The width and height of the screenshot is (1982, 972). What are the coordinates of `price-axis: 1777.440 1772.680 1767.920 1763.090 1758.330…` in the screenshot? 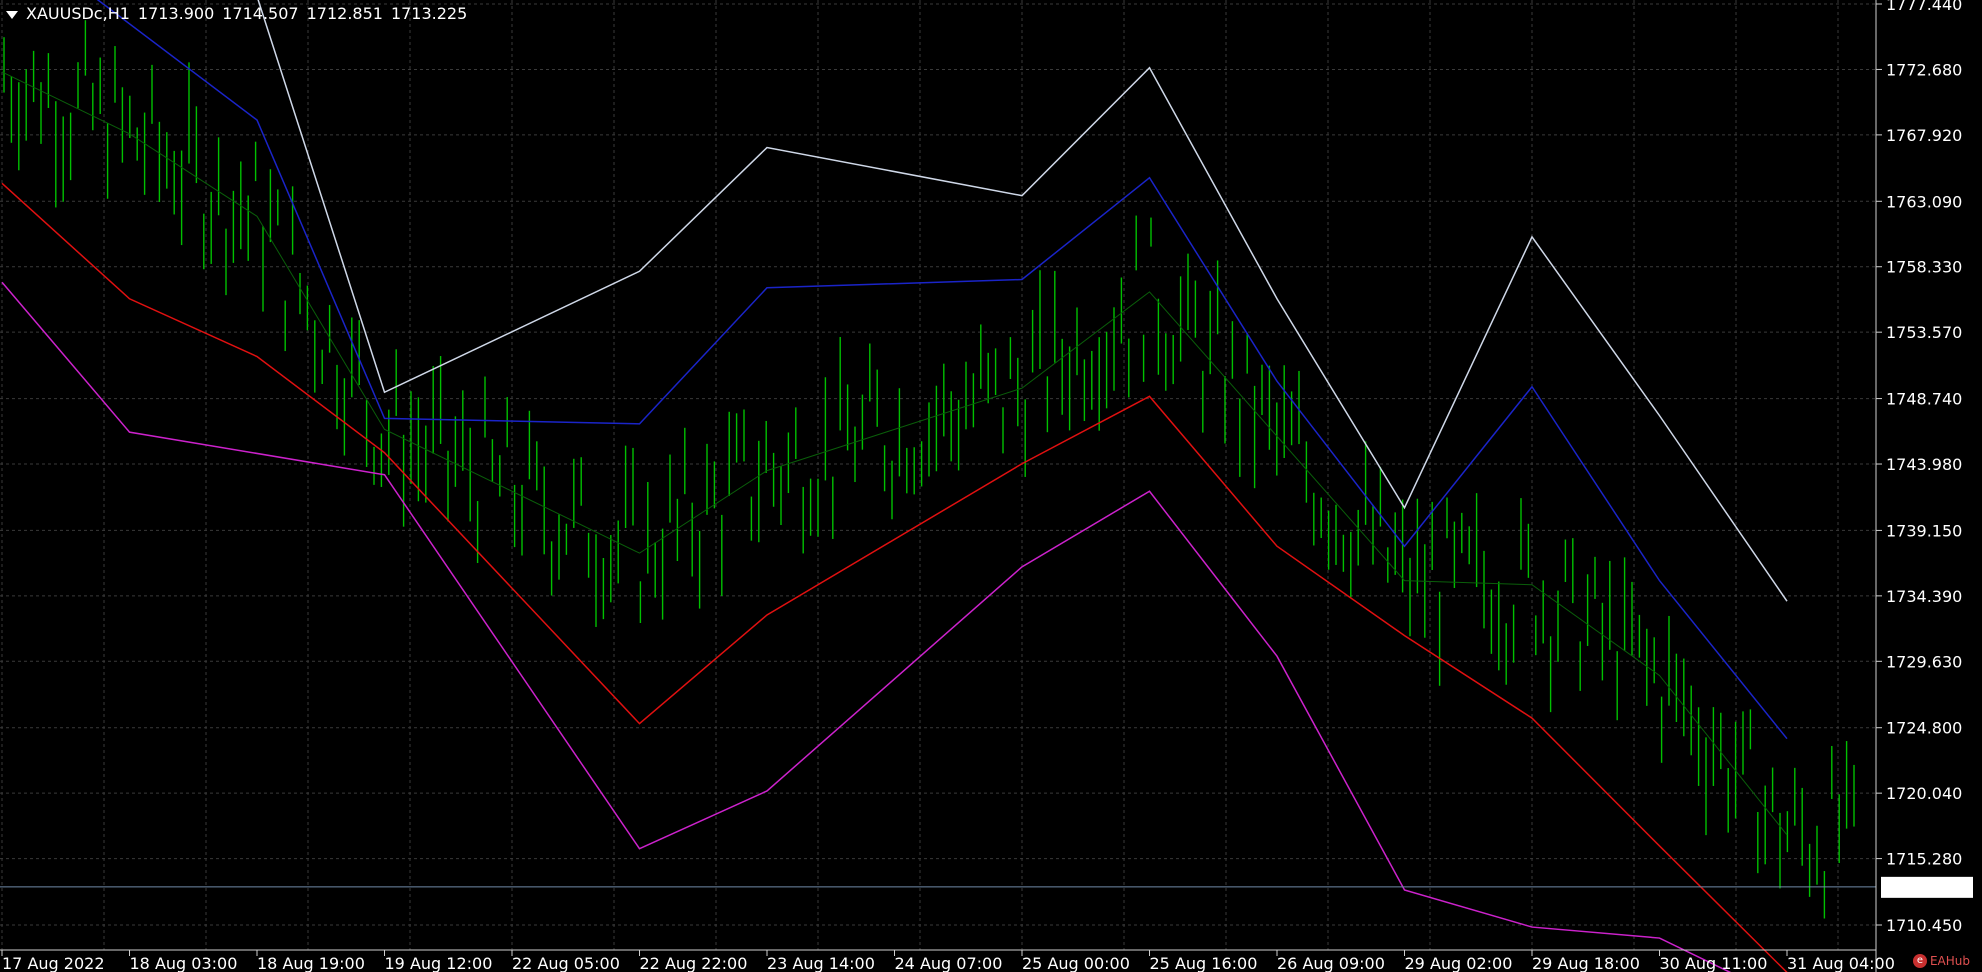 It's located at (1919, 467).